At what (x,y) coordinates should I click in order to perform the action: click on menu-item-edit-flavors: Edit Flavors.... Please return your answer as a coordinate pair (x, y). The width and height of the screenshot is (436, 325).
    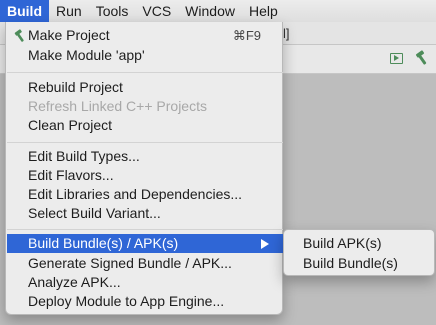
    Looking at the image, I should click on (145, 175).